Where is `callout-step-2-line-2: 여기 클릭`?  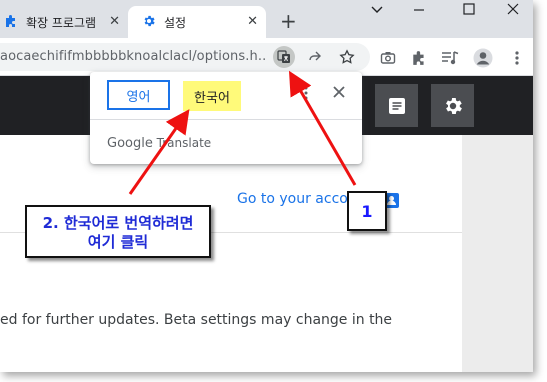
callout-step-2-line-2: 여기 클릭 is located at coordinates (118, 241).